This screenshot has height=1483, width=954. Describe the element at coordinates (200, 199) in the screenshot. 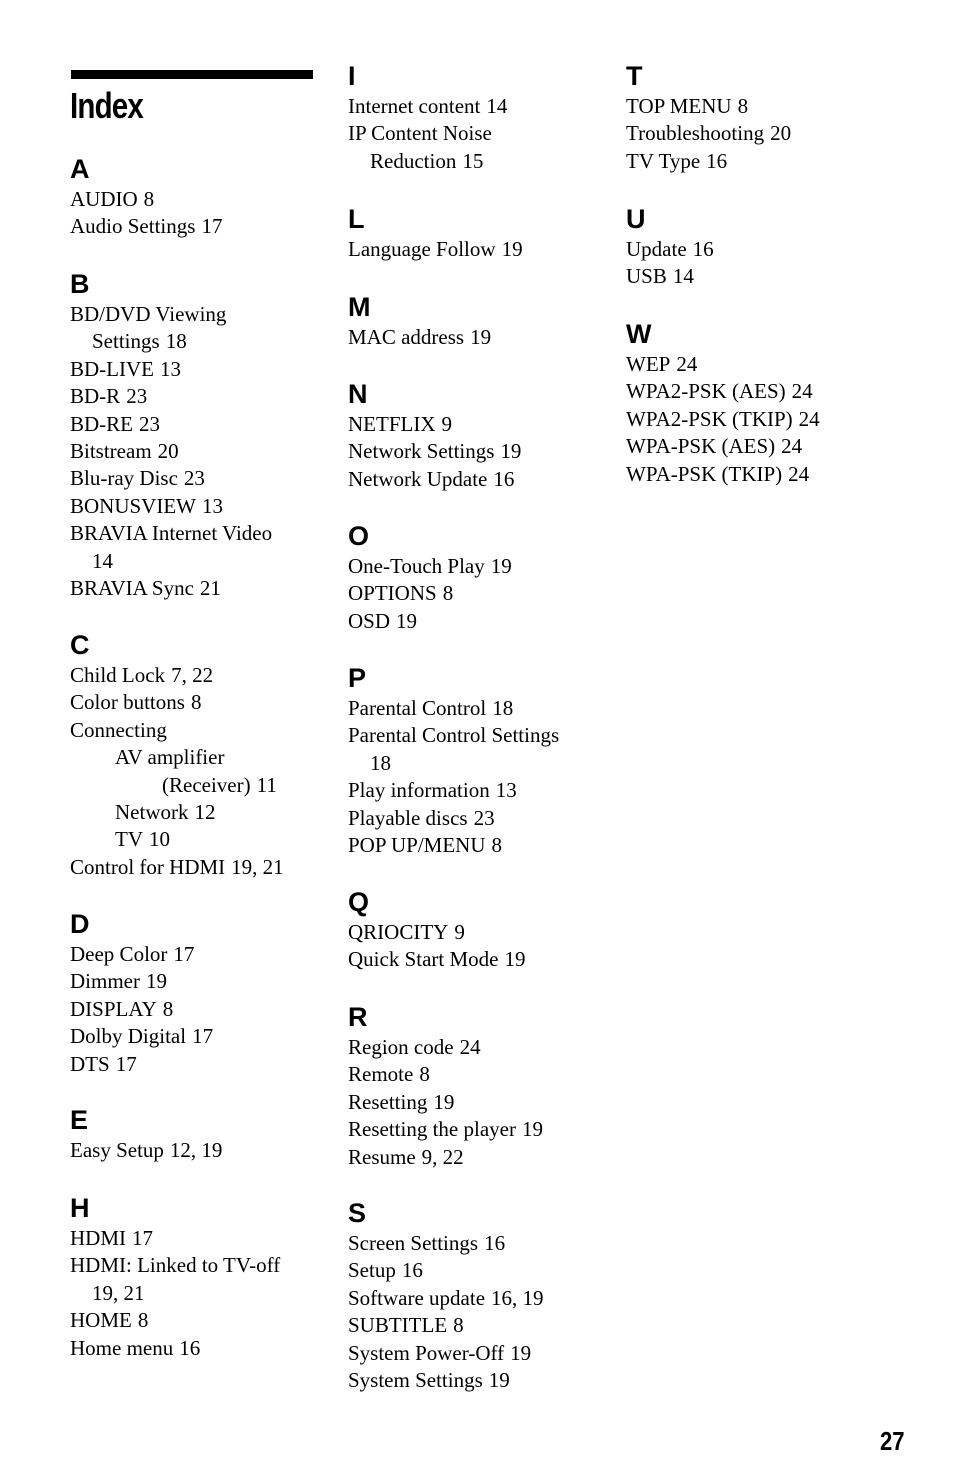

I see `index-entry: AUDIO 8` at that location.